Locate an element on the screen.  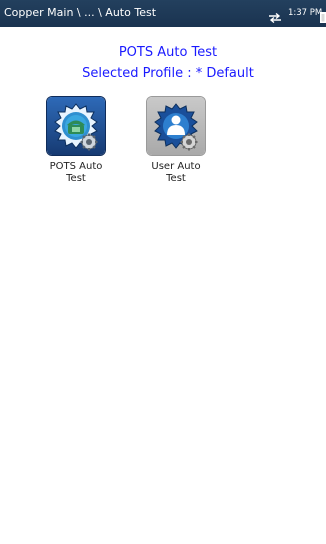
pots-auto-test-tile: POTS Auto Test is located at coordinates (76, 141).